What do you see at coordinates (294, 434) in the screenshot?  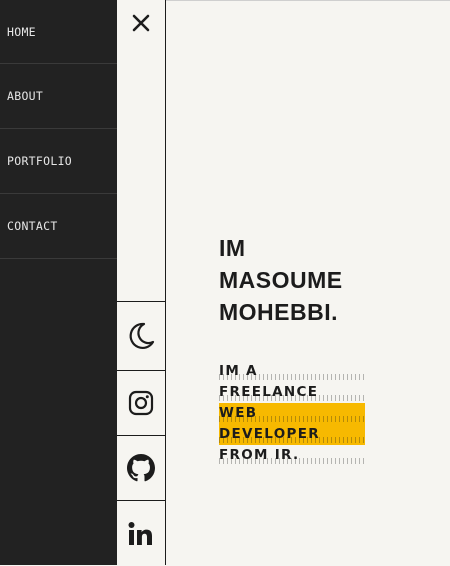 I see `tagline-line-highlighted: DEVELOPER` at bounding box center [294, 434].